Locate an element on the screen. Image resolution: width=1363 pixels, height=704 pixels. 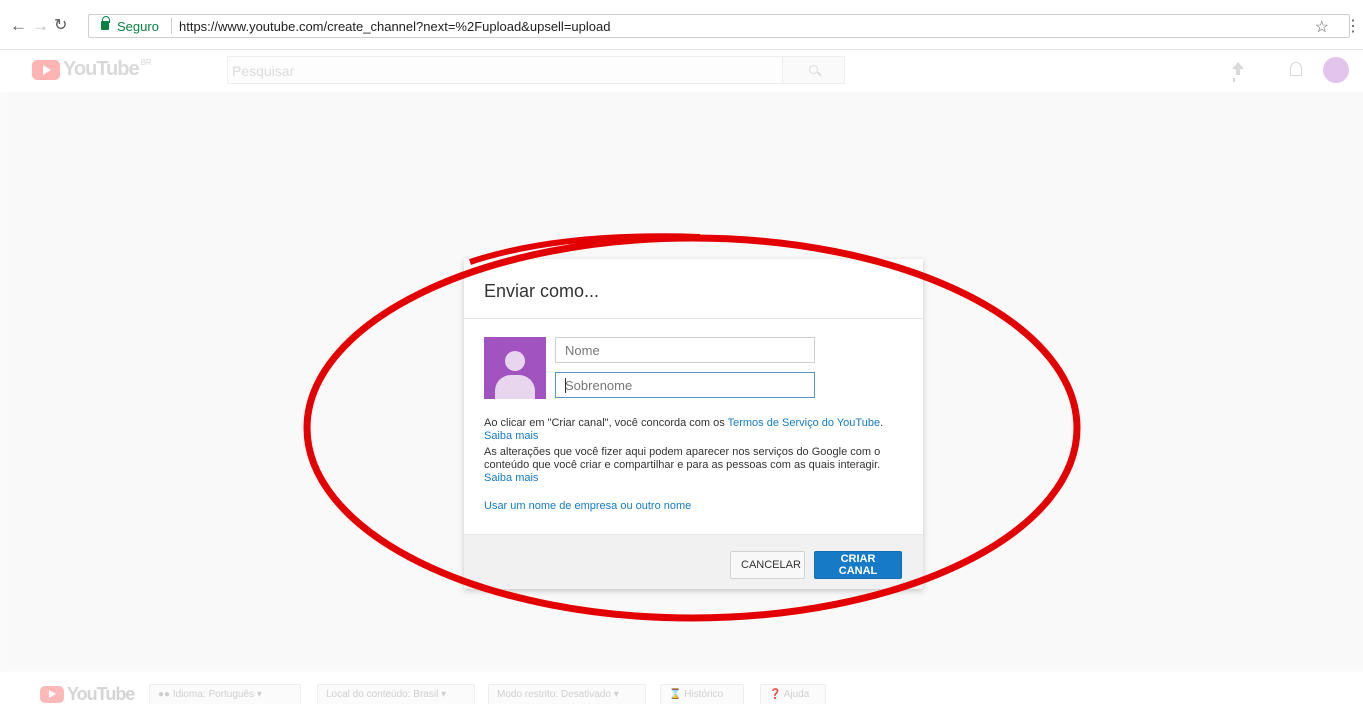
content-location-button: Local do conteúdo: Brasil ▾ is located at coordinates (396, 694).